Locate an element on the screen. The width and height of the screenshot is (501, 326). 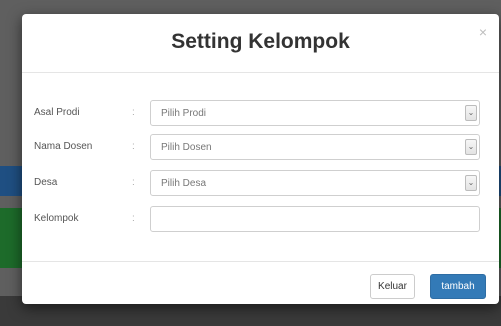
form-row-kelompok: Kelompok : is located at coordinates (260, 220).